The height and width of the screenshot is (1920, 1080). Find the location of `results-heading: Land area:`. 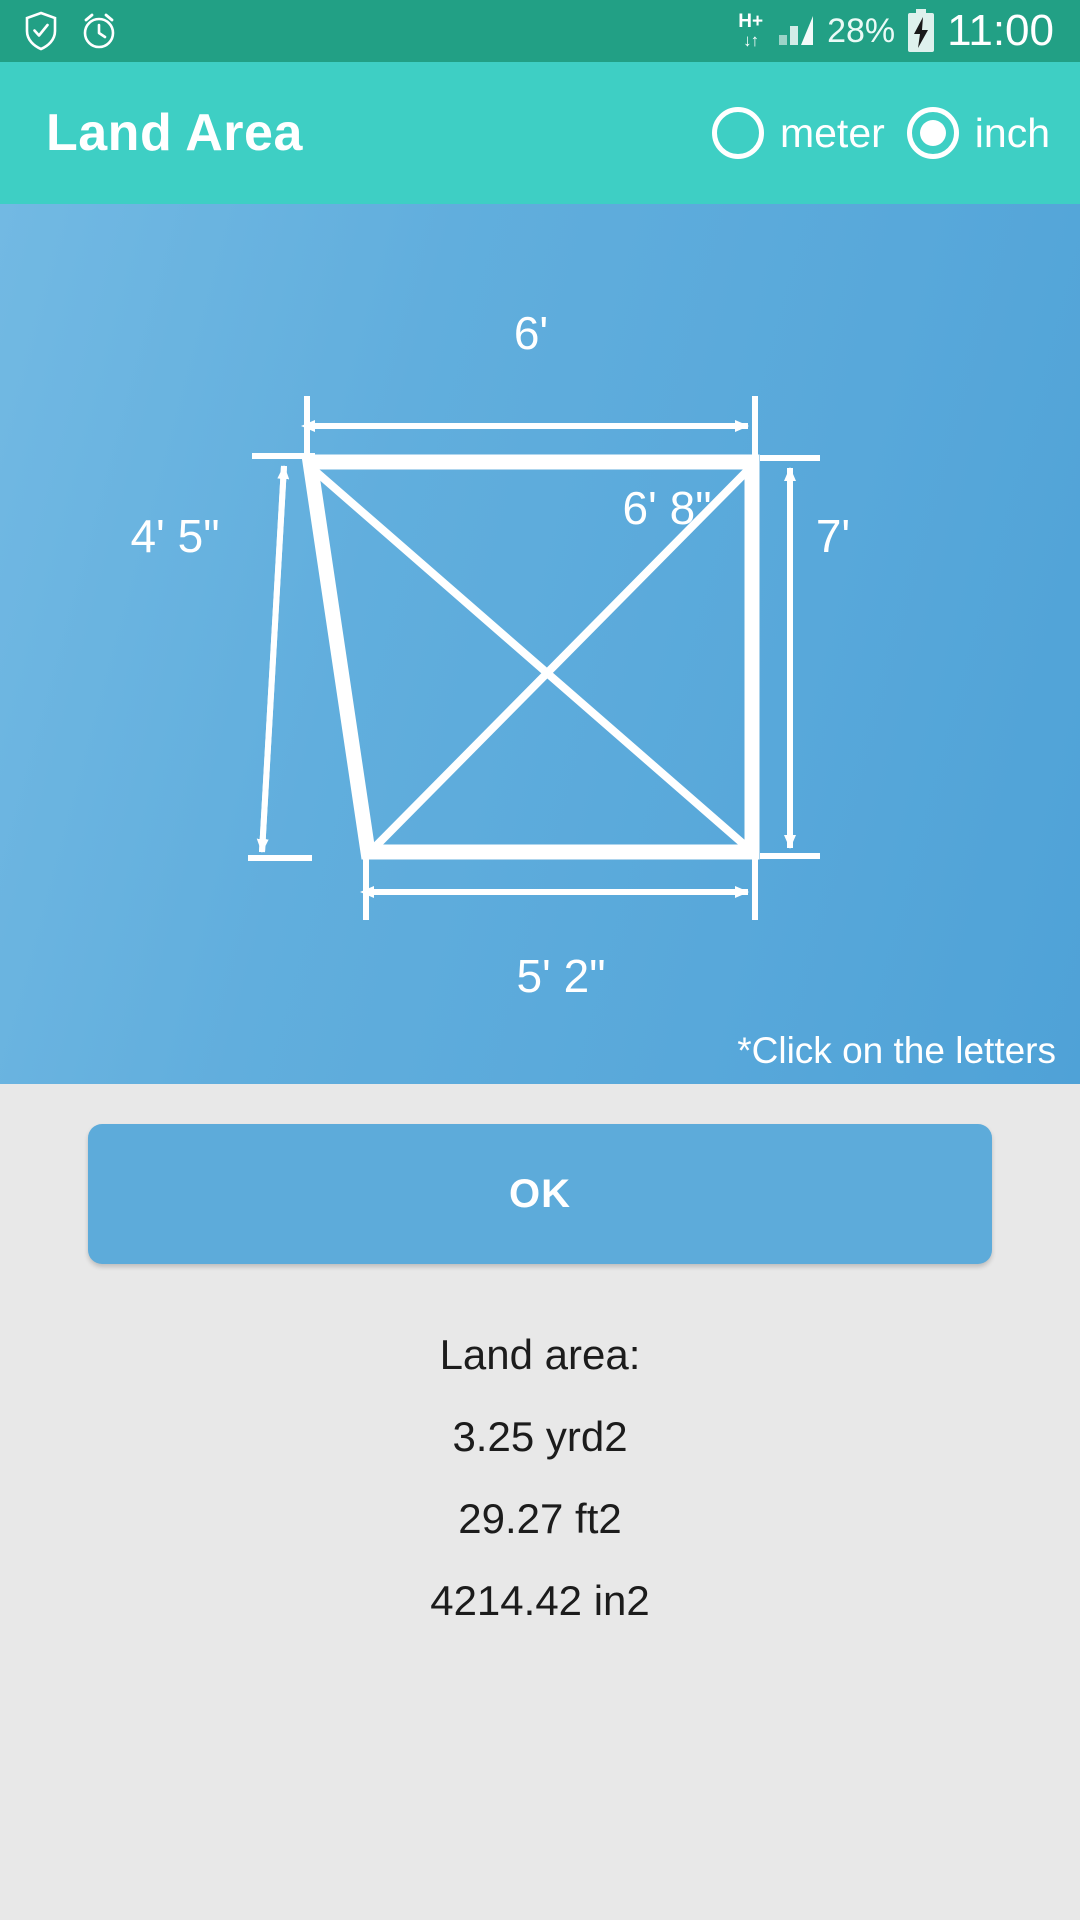

results-heading: Land area: is located at coordinates (540, 1354).